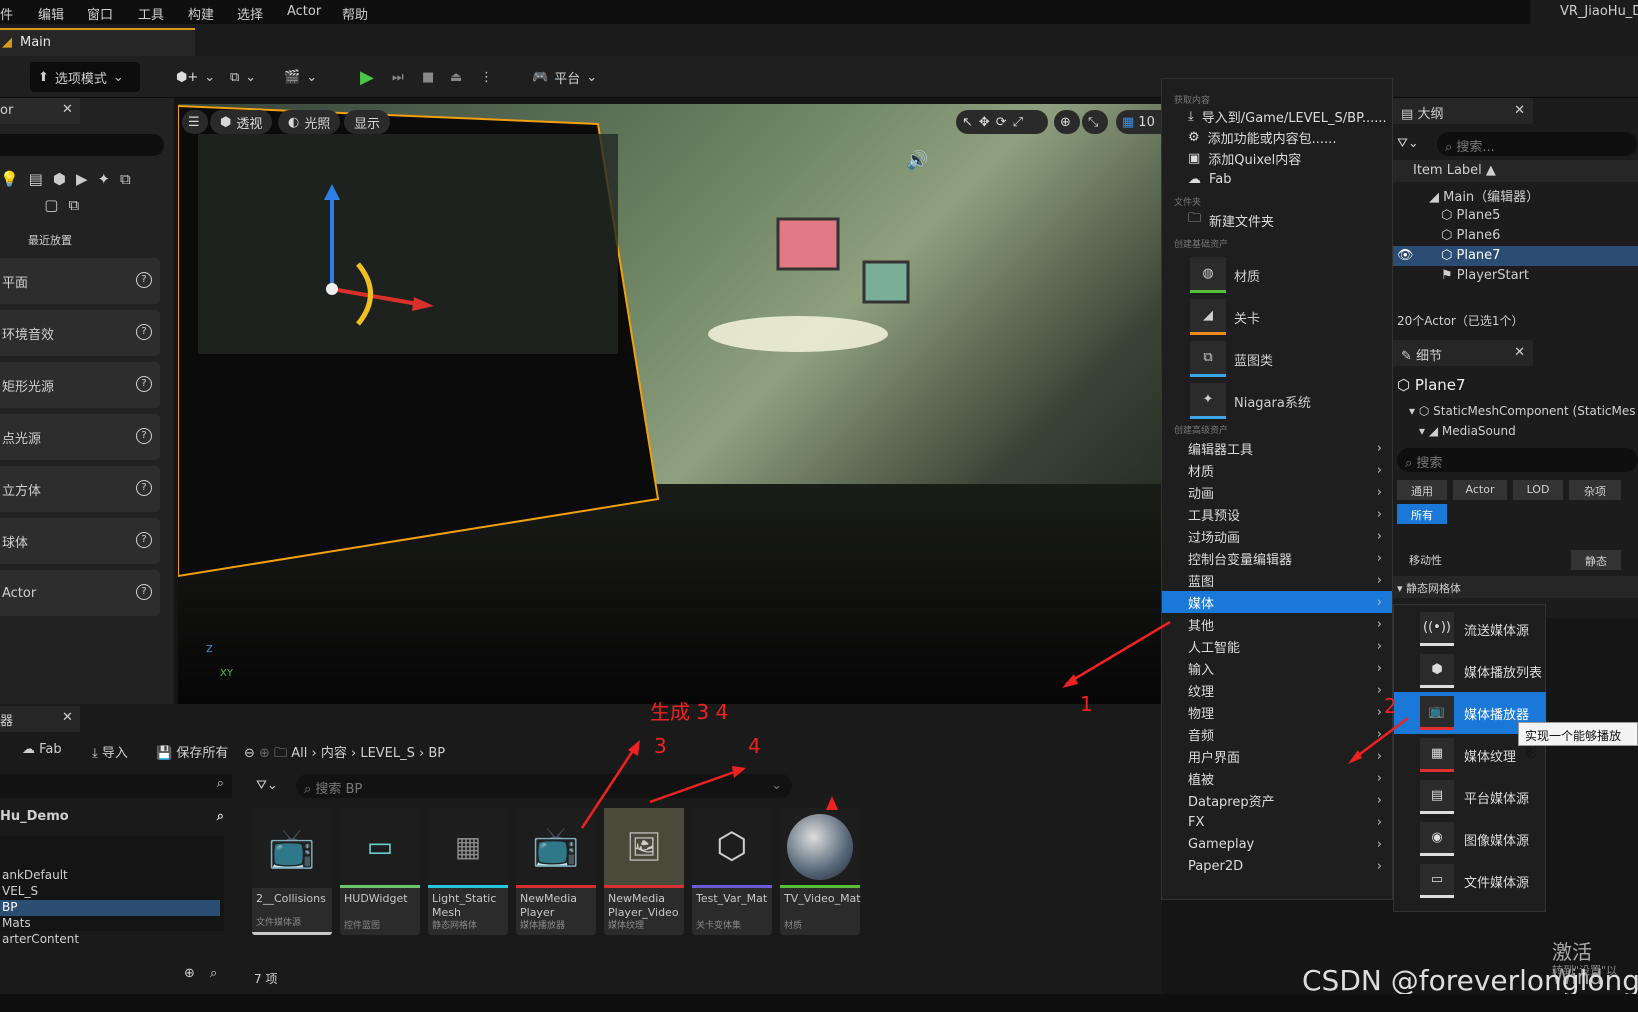 The width and height of the screenshot is (1638, 1012). What do you see at coordinates (689, 712) in the screenshot?
I see `annotation-generate: 生成 3 4` at bounding box center [689, 712].